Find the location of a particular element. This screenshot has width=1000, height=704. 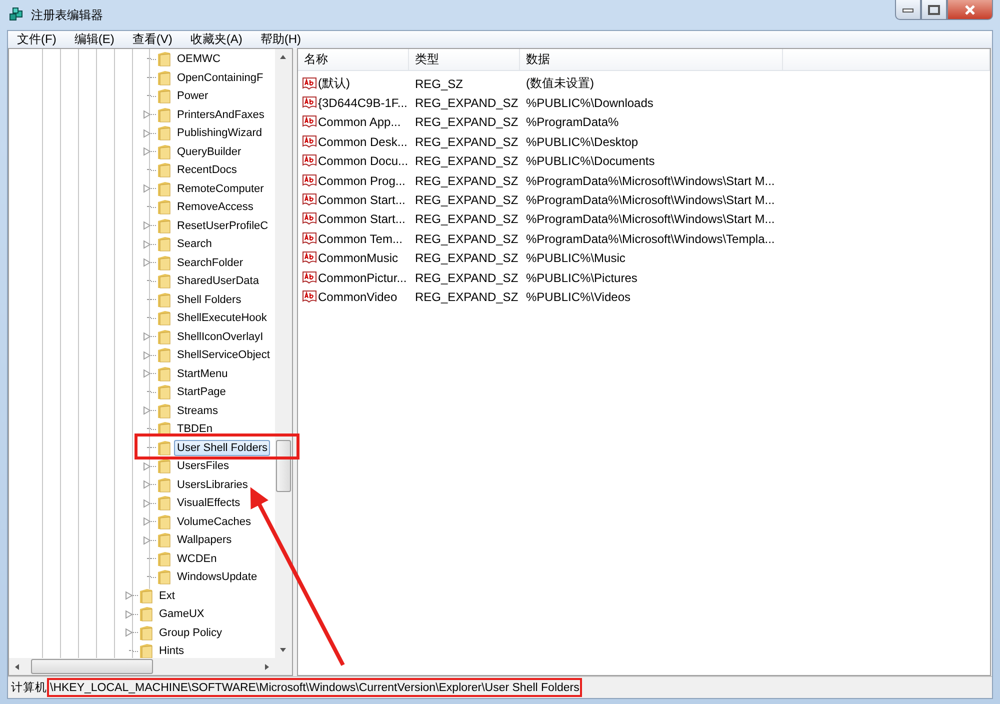

tree-item: ShellExecuteHook is located at coordinates (222, 318).